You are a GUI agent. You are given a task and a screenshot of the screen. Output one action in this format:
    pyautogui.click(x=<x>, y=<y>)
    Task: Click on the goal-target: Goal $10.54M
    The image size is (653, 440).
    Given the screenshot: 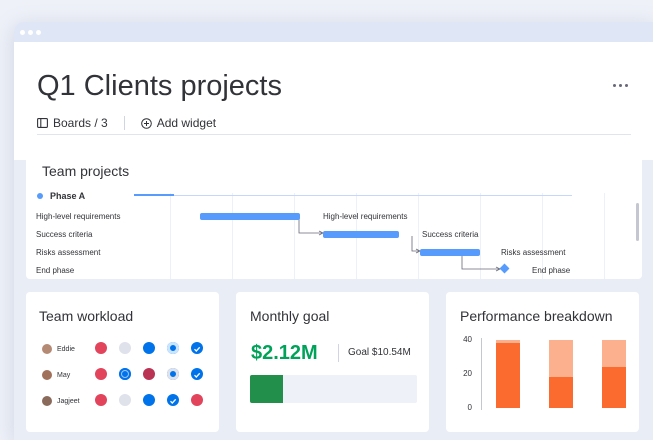 What is the action you would take?
    pyautogui.click(x=379, y=352)
    